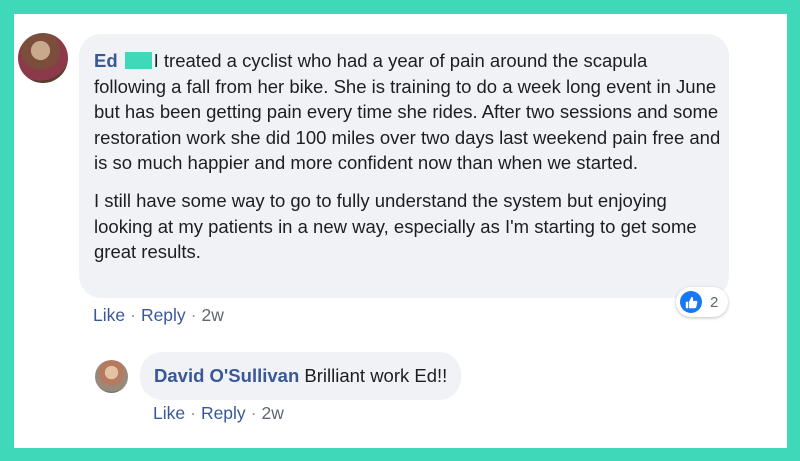 The height and width of the screenshot is (461, 800). I want to click on comment-actions: Like · Reply · 2w, so click(158, 315).